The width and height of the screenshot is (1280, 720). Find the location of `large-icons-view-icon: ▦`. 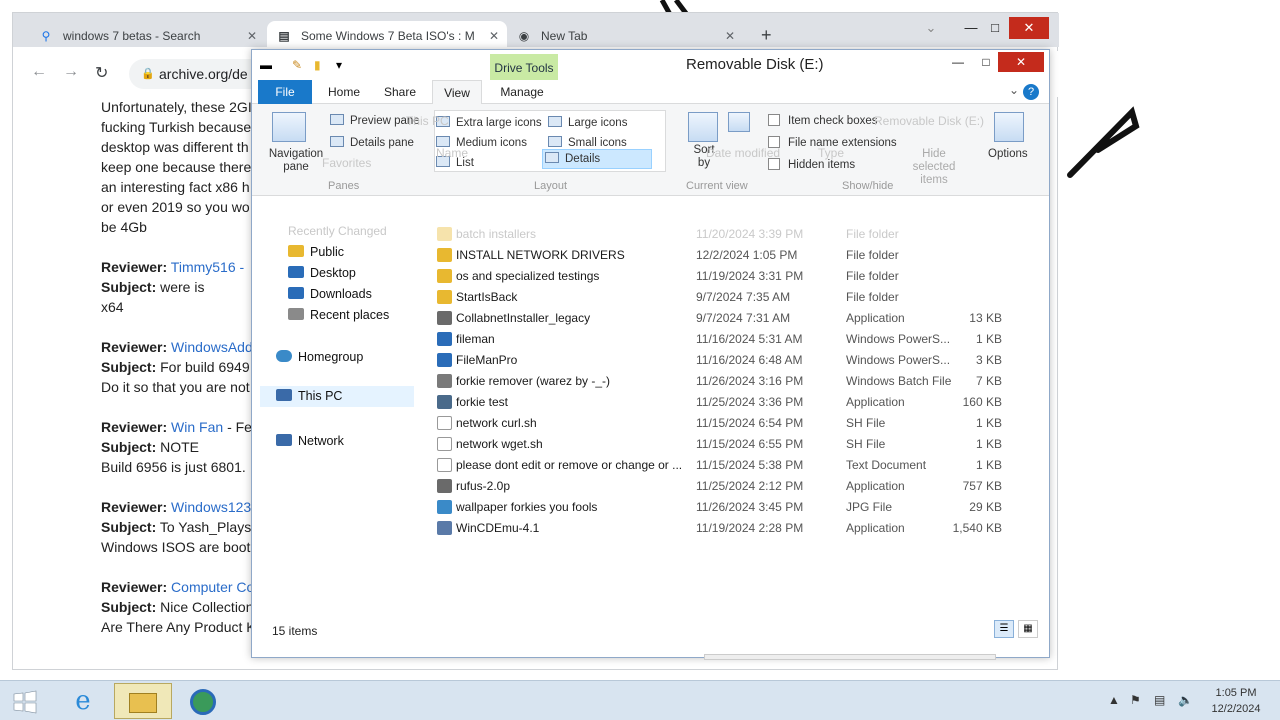

large-icons-view-icon: ▦ is located at coordinates (1028, 629).